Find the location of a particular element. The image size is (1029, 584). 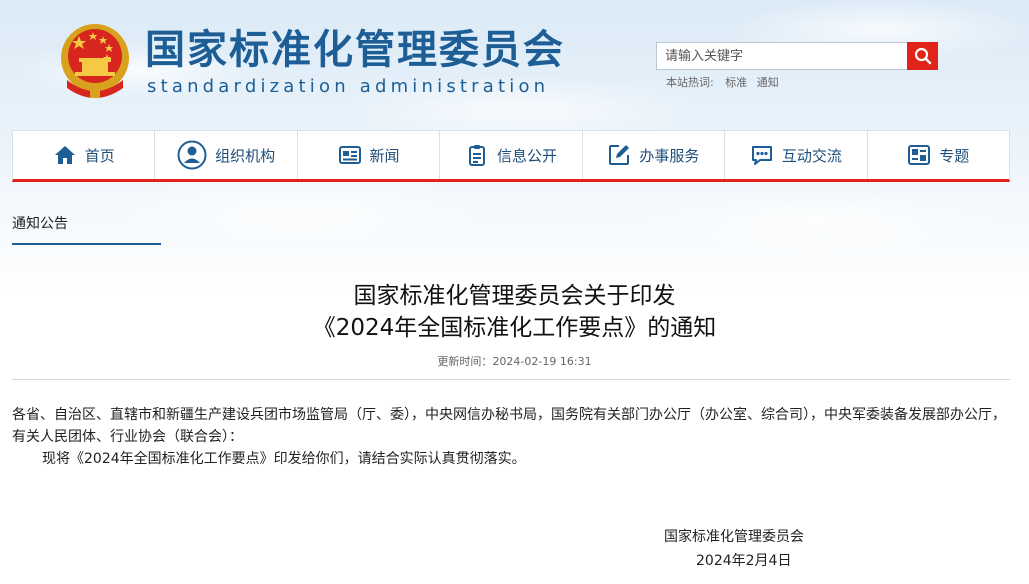

hot-word-link: 标准 is located at coordinates (736, 82).